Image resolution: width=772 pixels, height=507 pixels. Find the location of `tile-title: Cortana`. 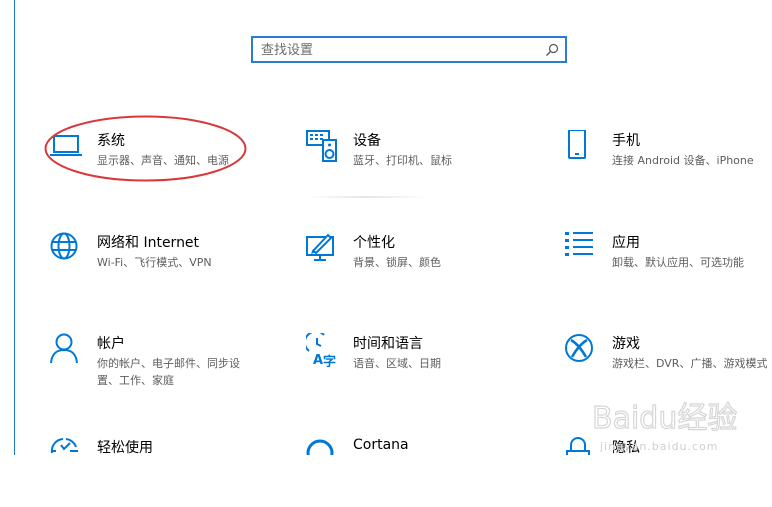

tile-title: Cortana is located at coordinates (381, 445).